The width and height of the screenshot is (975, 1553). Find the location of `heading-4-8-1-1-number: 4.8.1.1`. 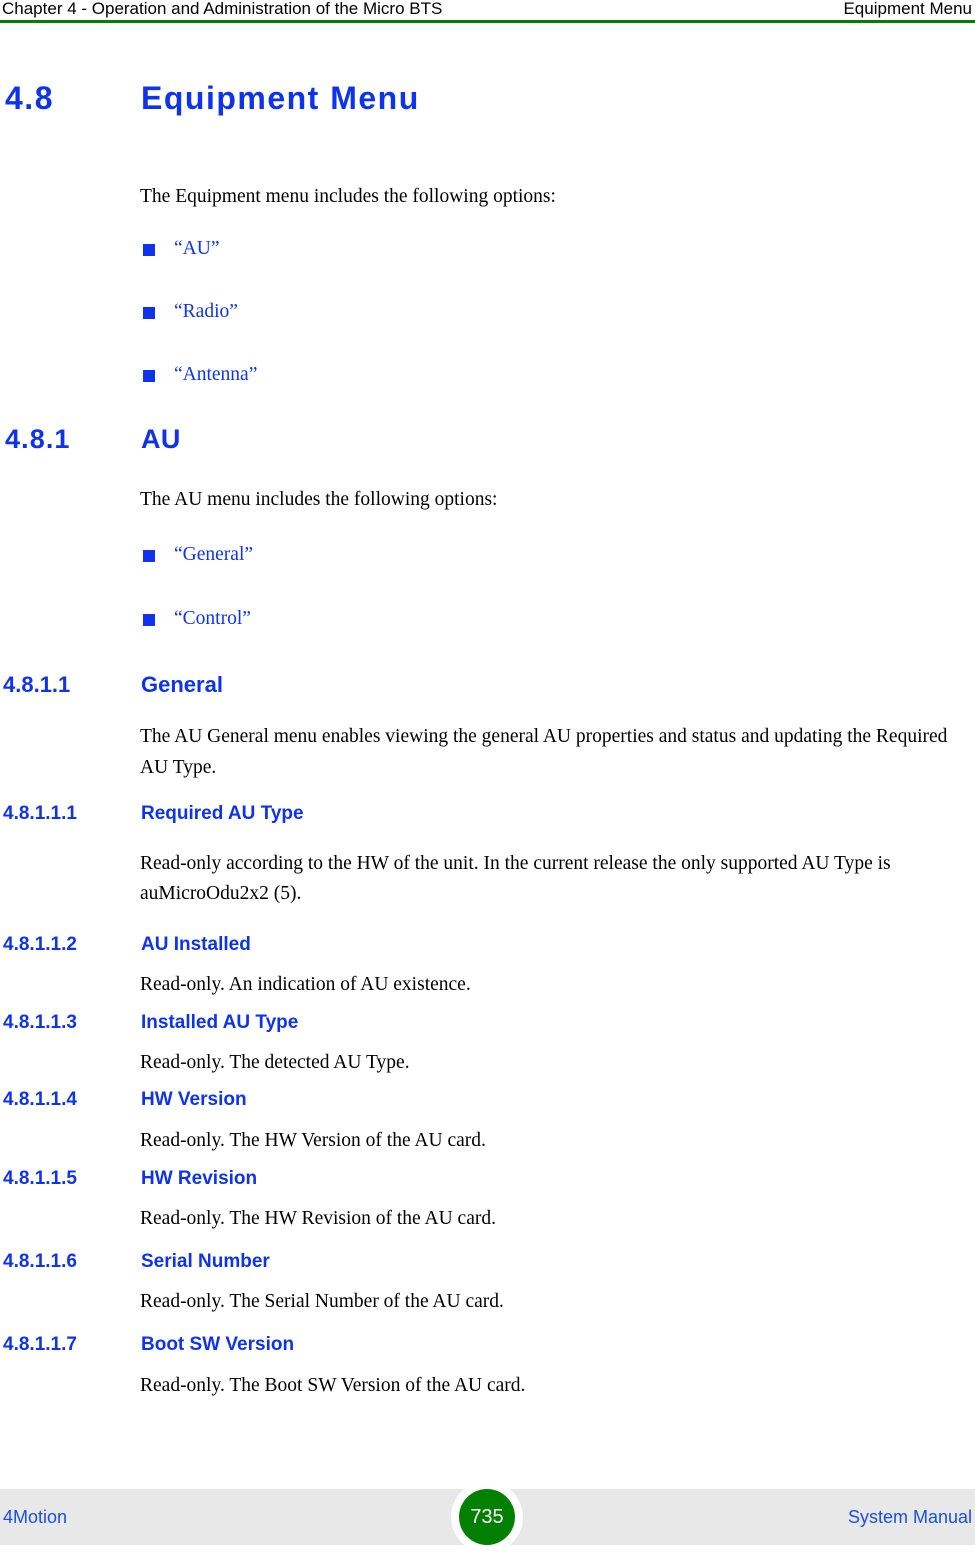

heading-4-8-1-1-number: 4.8.1.1 is located at coordinates (37, 684).